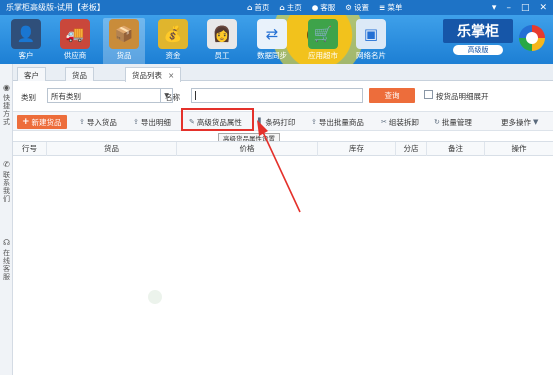  I want to click on export-detail-button: ⇪ 导出明细, so click(152, 122).